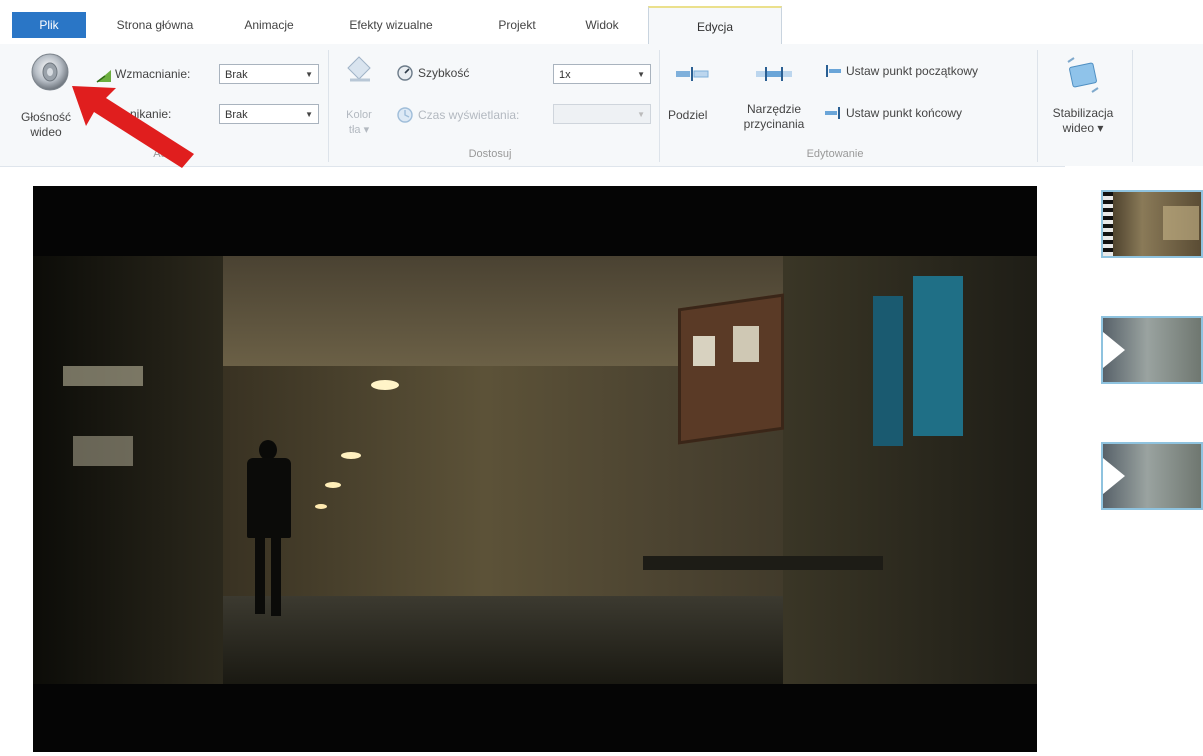 The width and height of the screenshot is (1203, 756). Describe the element at coordinates (269, 25) in the screenshot. I see `tab-animations: Animacje` at that location.